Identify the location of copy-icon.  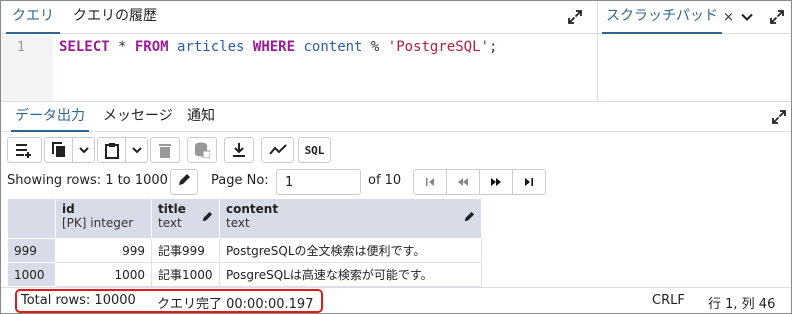
(58, 150).